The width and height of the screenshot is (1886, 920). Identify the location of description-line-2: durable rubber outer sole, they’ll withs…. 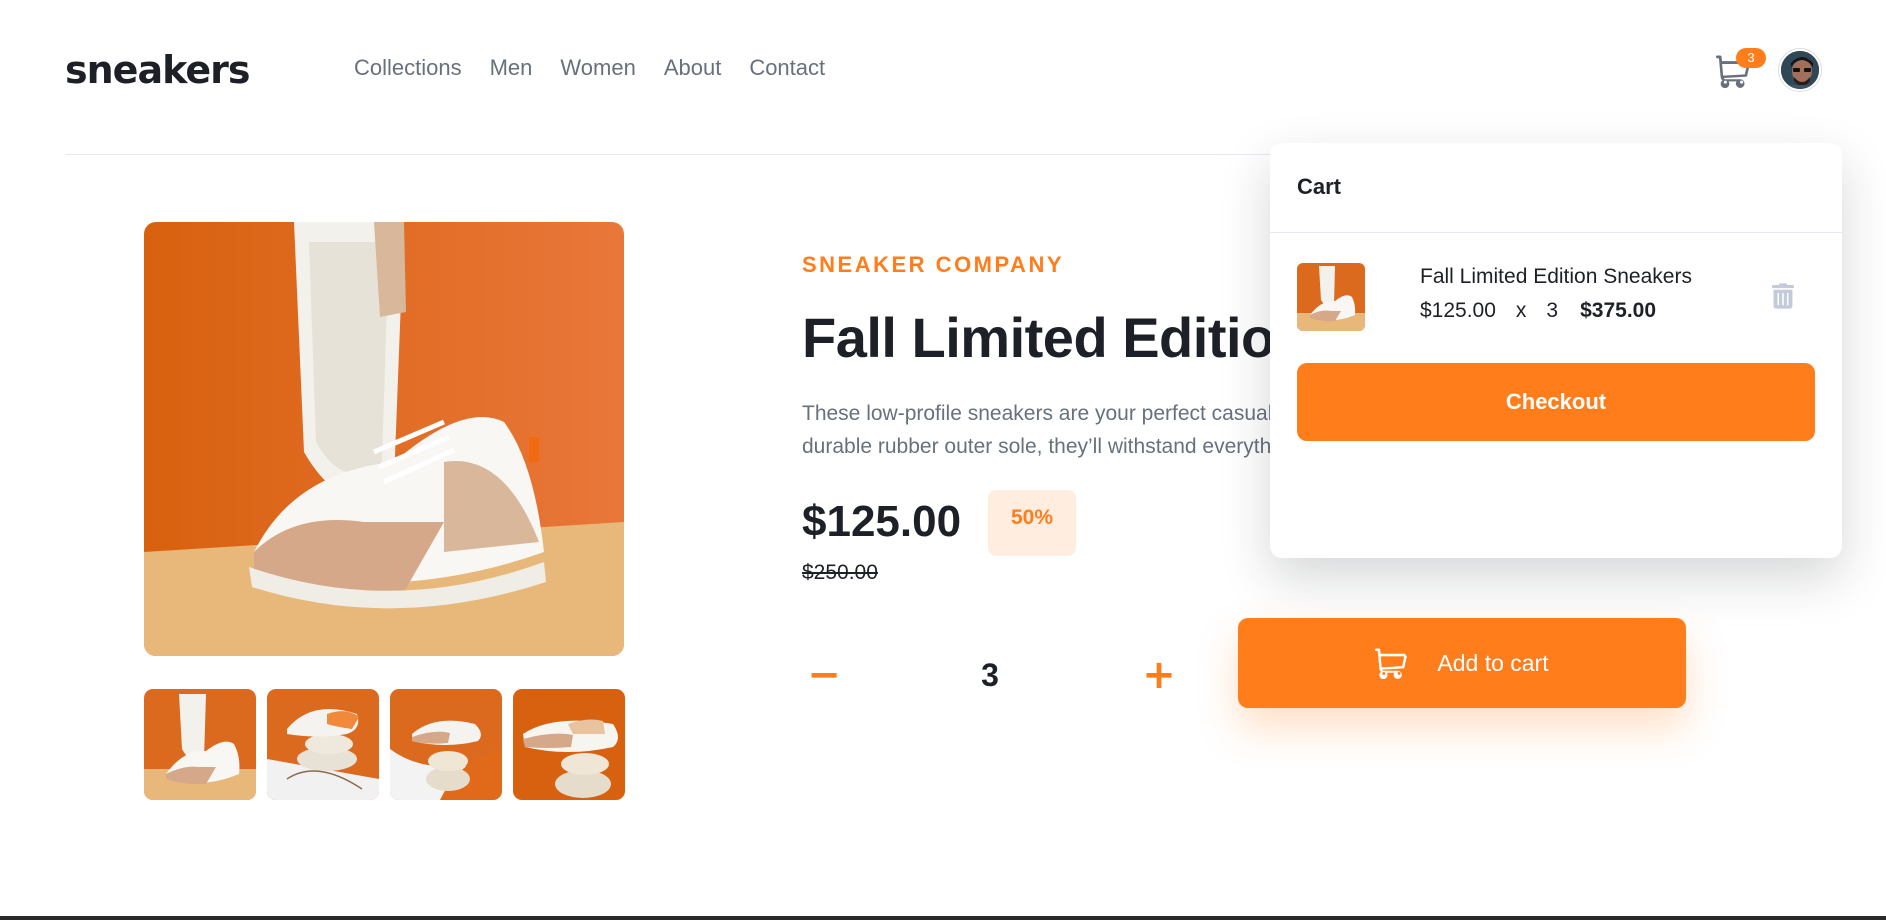
(1037, 446).